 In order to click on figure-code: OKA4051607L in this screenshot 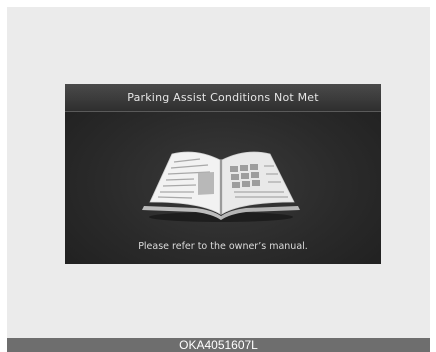, I will do `click(218, 345)`.